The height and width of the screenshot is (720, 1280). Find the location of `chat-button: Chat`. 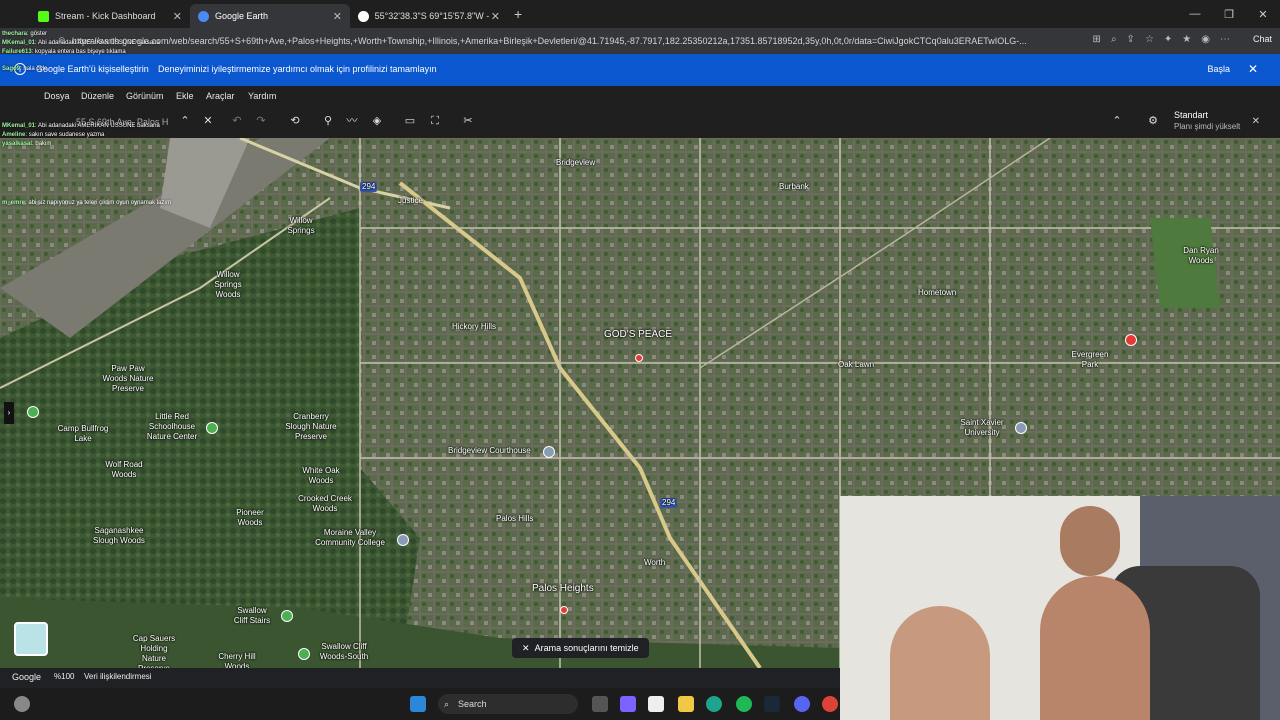

chat-button: Chat is located at coordinates (1262, 39).